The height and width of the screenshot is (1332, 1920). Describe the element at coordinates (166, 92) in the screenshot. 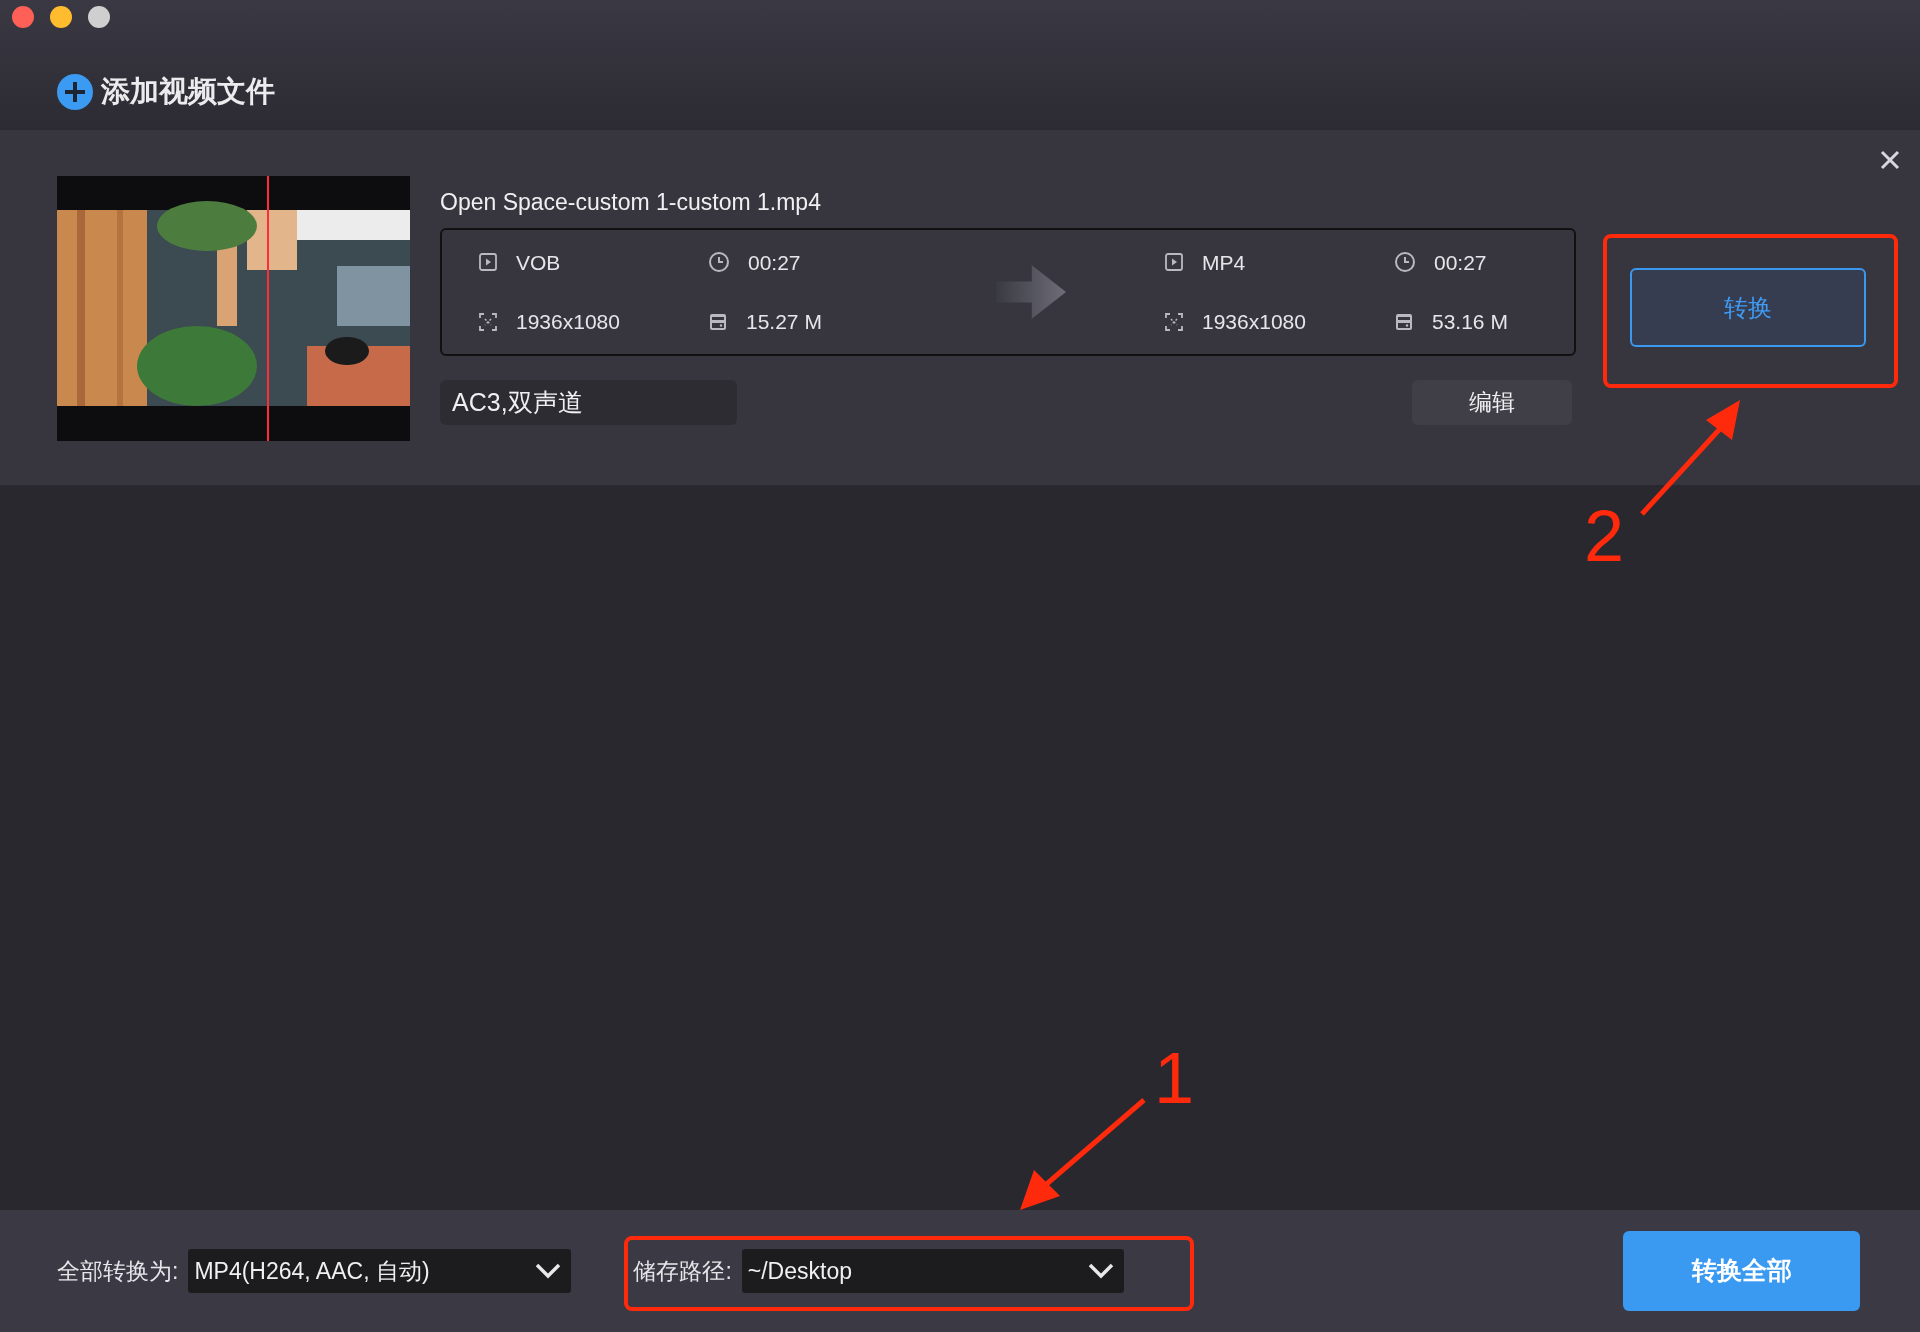

I see `add-video-button: 添加视频文件` at that location.